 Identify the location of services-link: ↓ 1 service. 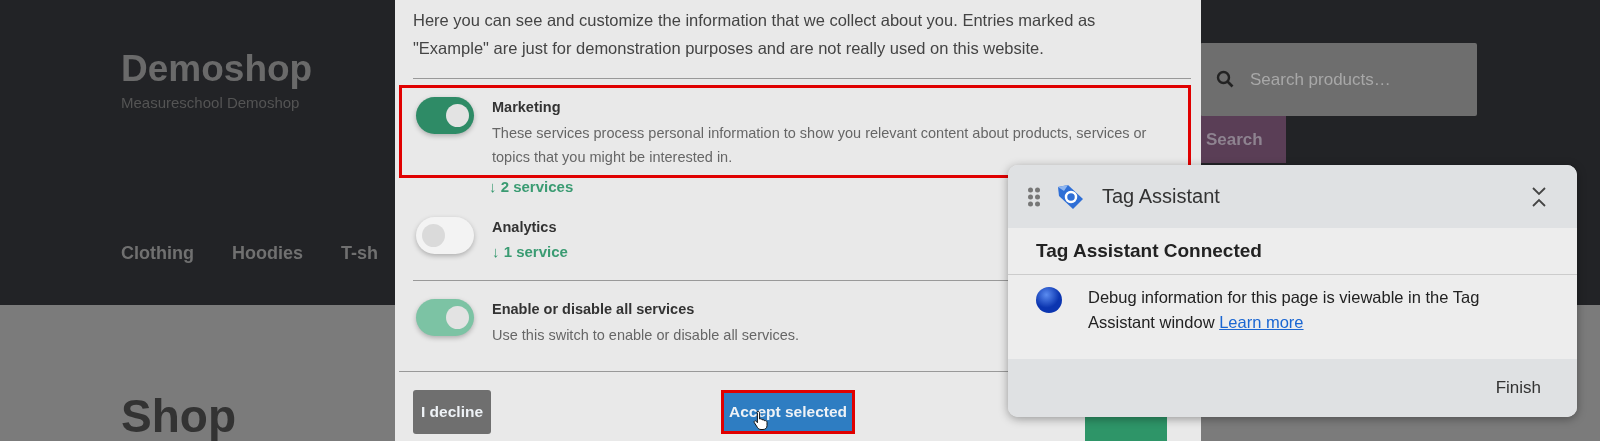
(530, 251).